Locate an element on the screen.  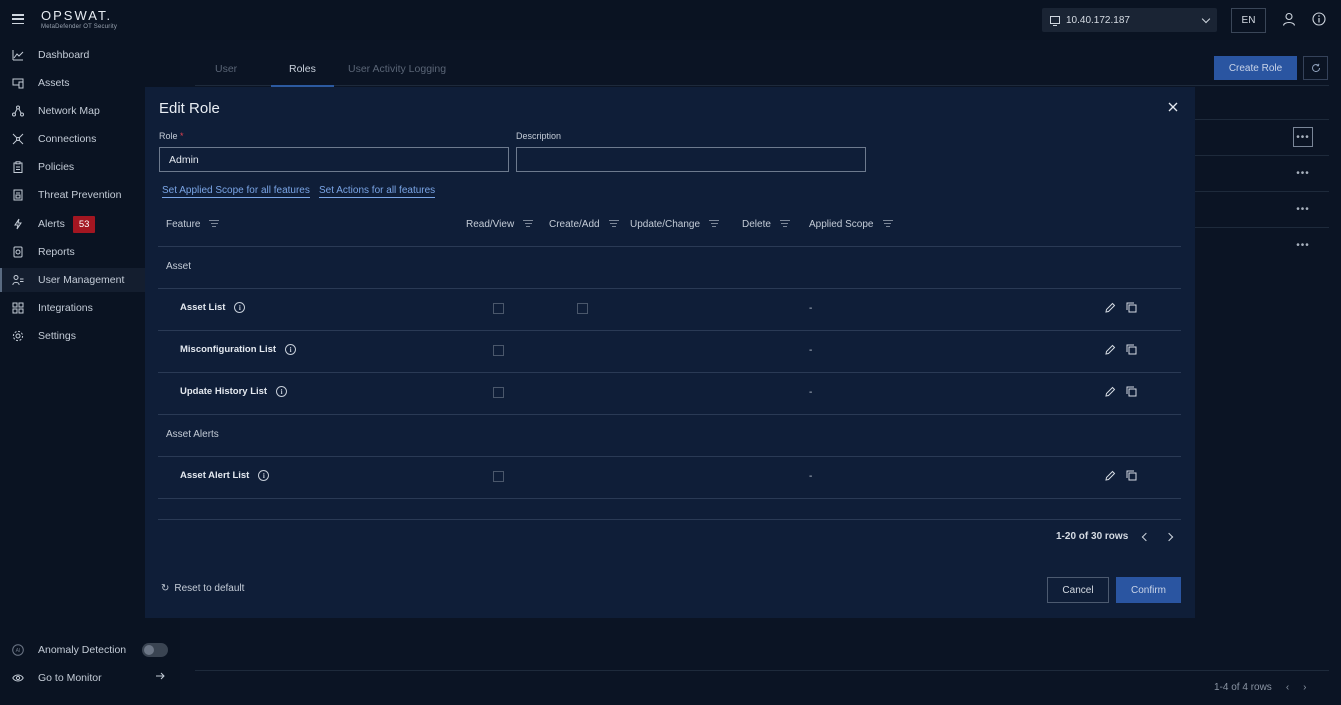
refresh-button is located at coordinates (1315, 68).